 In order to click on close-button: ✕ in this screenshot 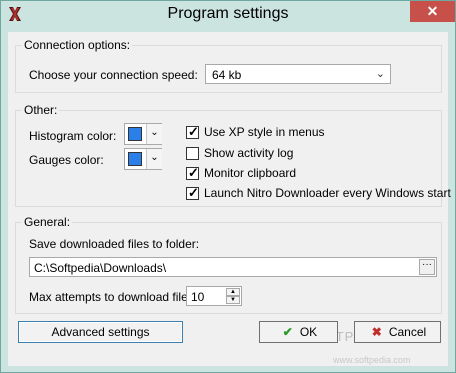, I will do `click(432, 11)`.